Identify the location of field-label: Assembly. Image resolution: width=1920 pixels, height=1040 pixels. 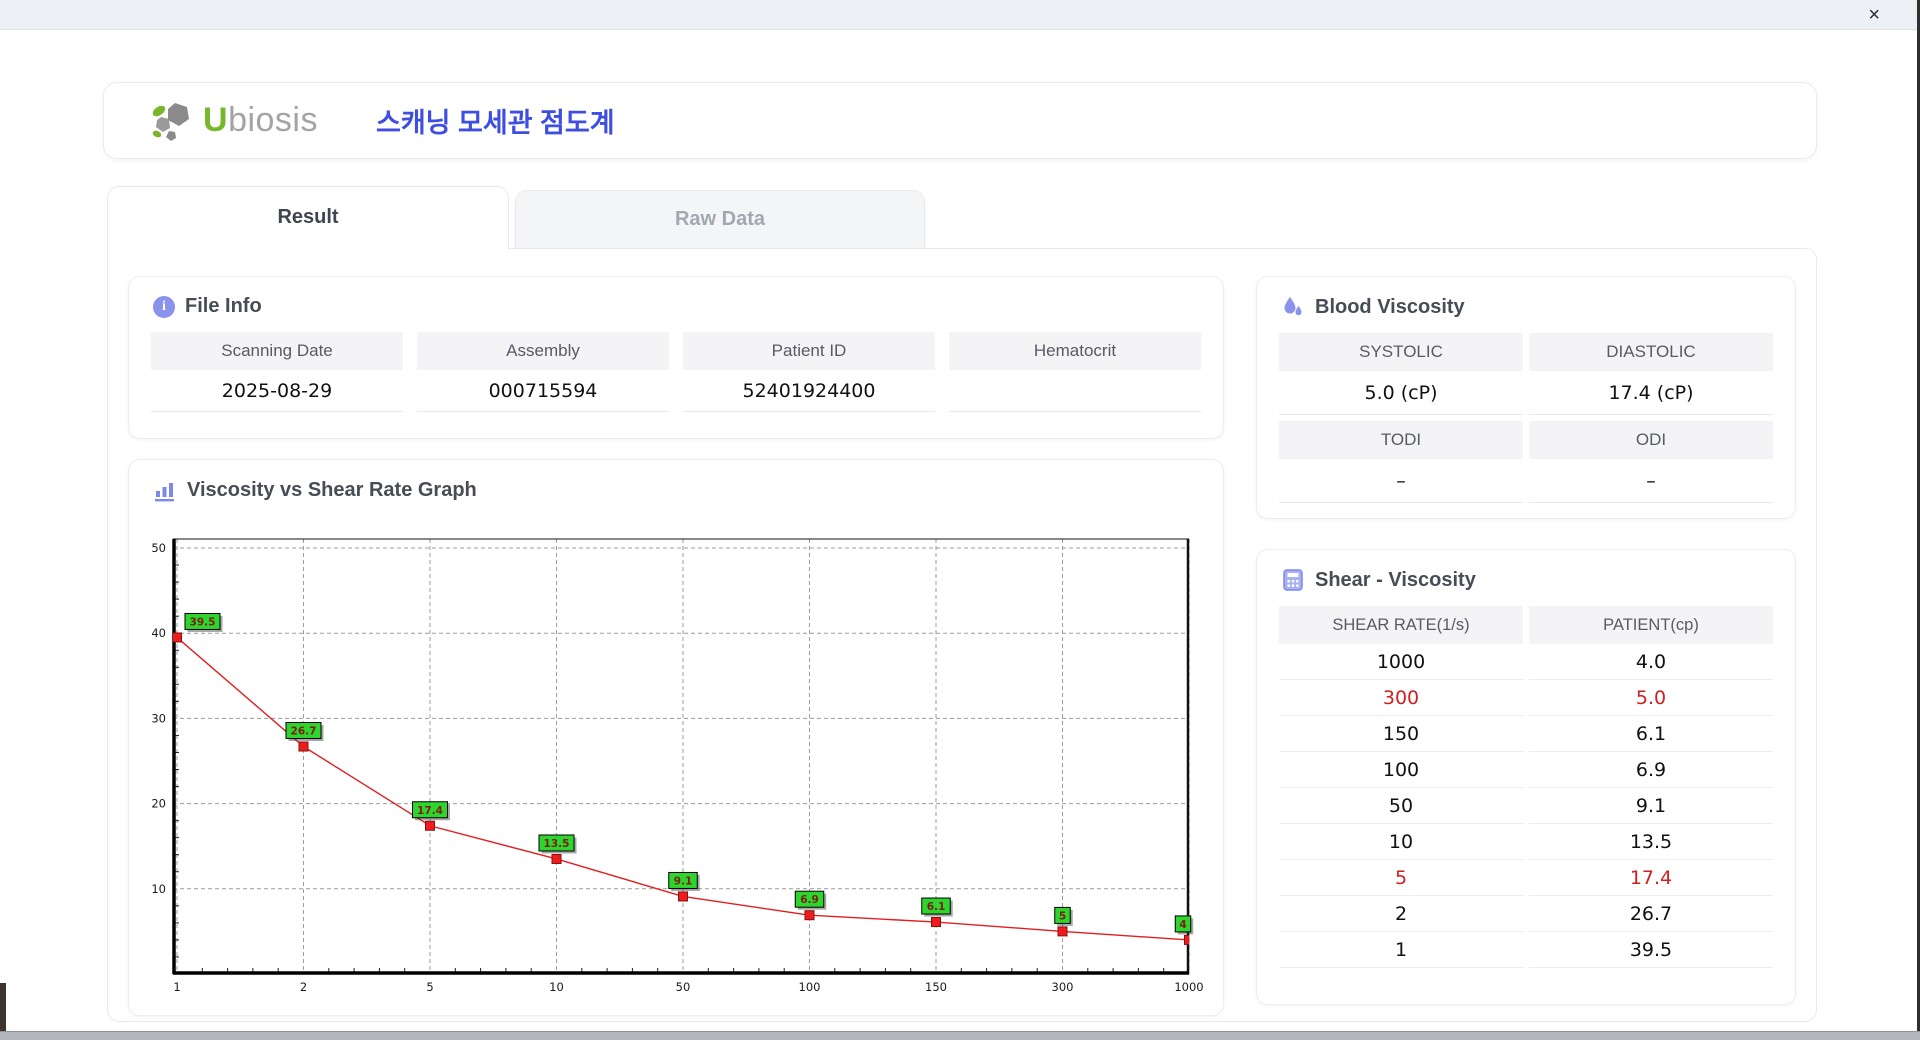
(543, 351).